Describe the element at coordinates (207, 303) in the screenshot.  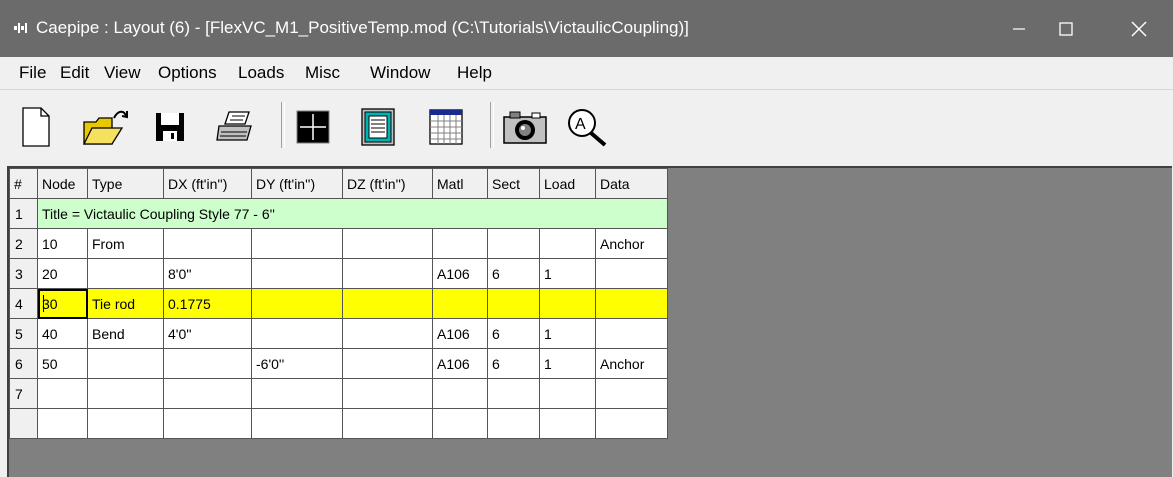
I see `dx-cell: 0.1775` at that location.